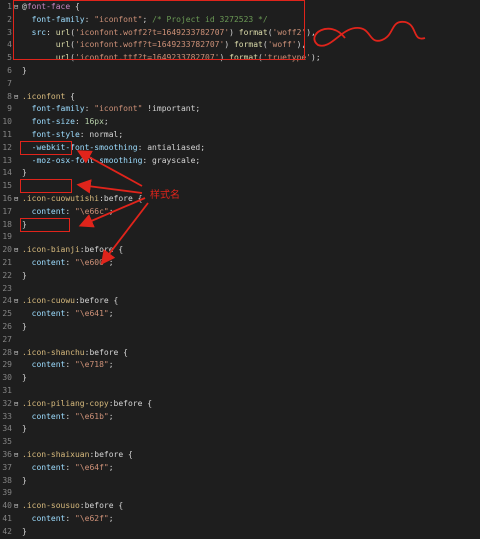 The image size is (480, 539). What do you see at coordinates (7, 531) in the screenshot?
I see `line-number: 42` at bounding box center [7, 531].